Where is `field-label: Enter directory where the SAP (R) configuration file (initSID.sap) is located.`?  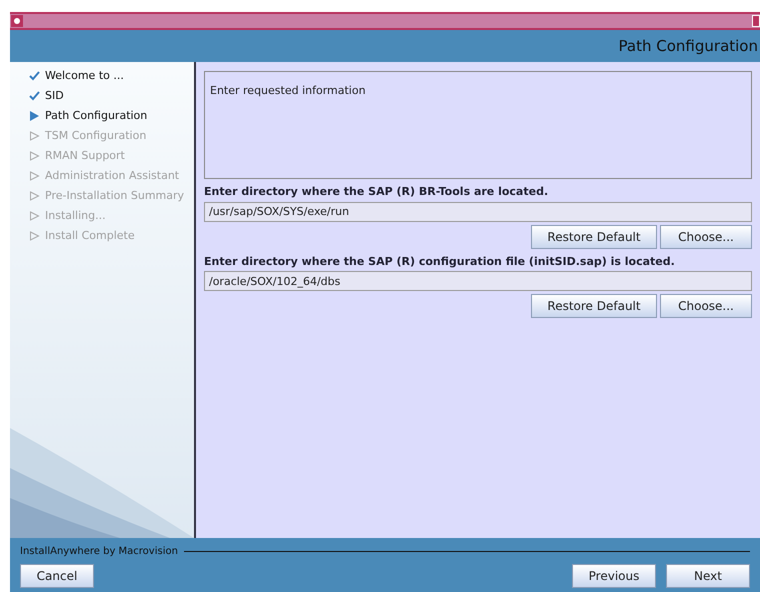
field-label: Enter directory where the SAP (R) configuration file (initSID.sap) is located. is located at coordinates (440, 262).